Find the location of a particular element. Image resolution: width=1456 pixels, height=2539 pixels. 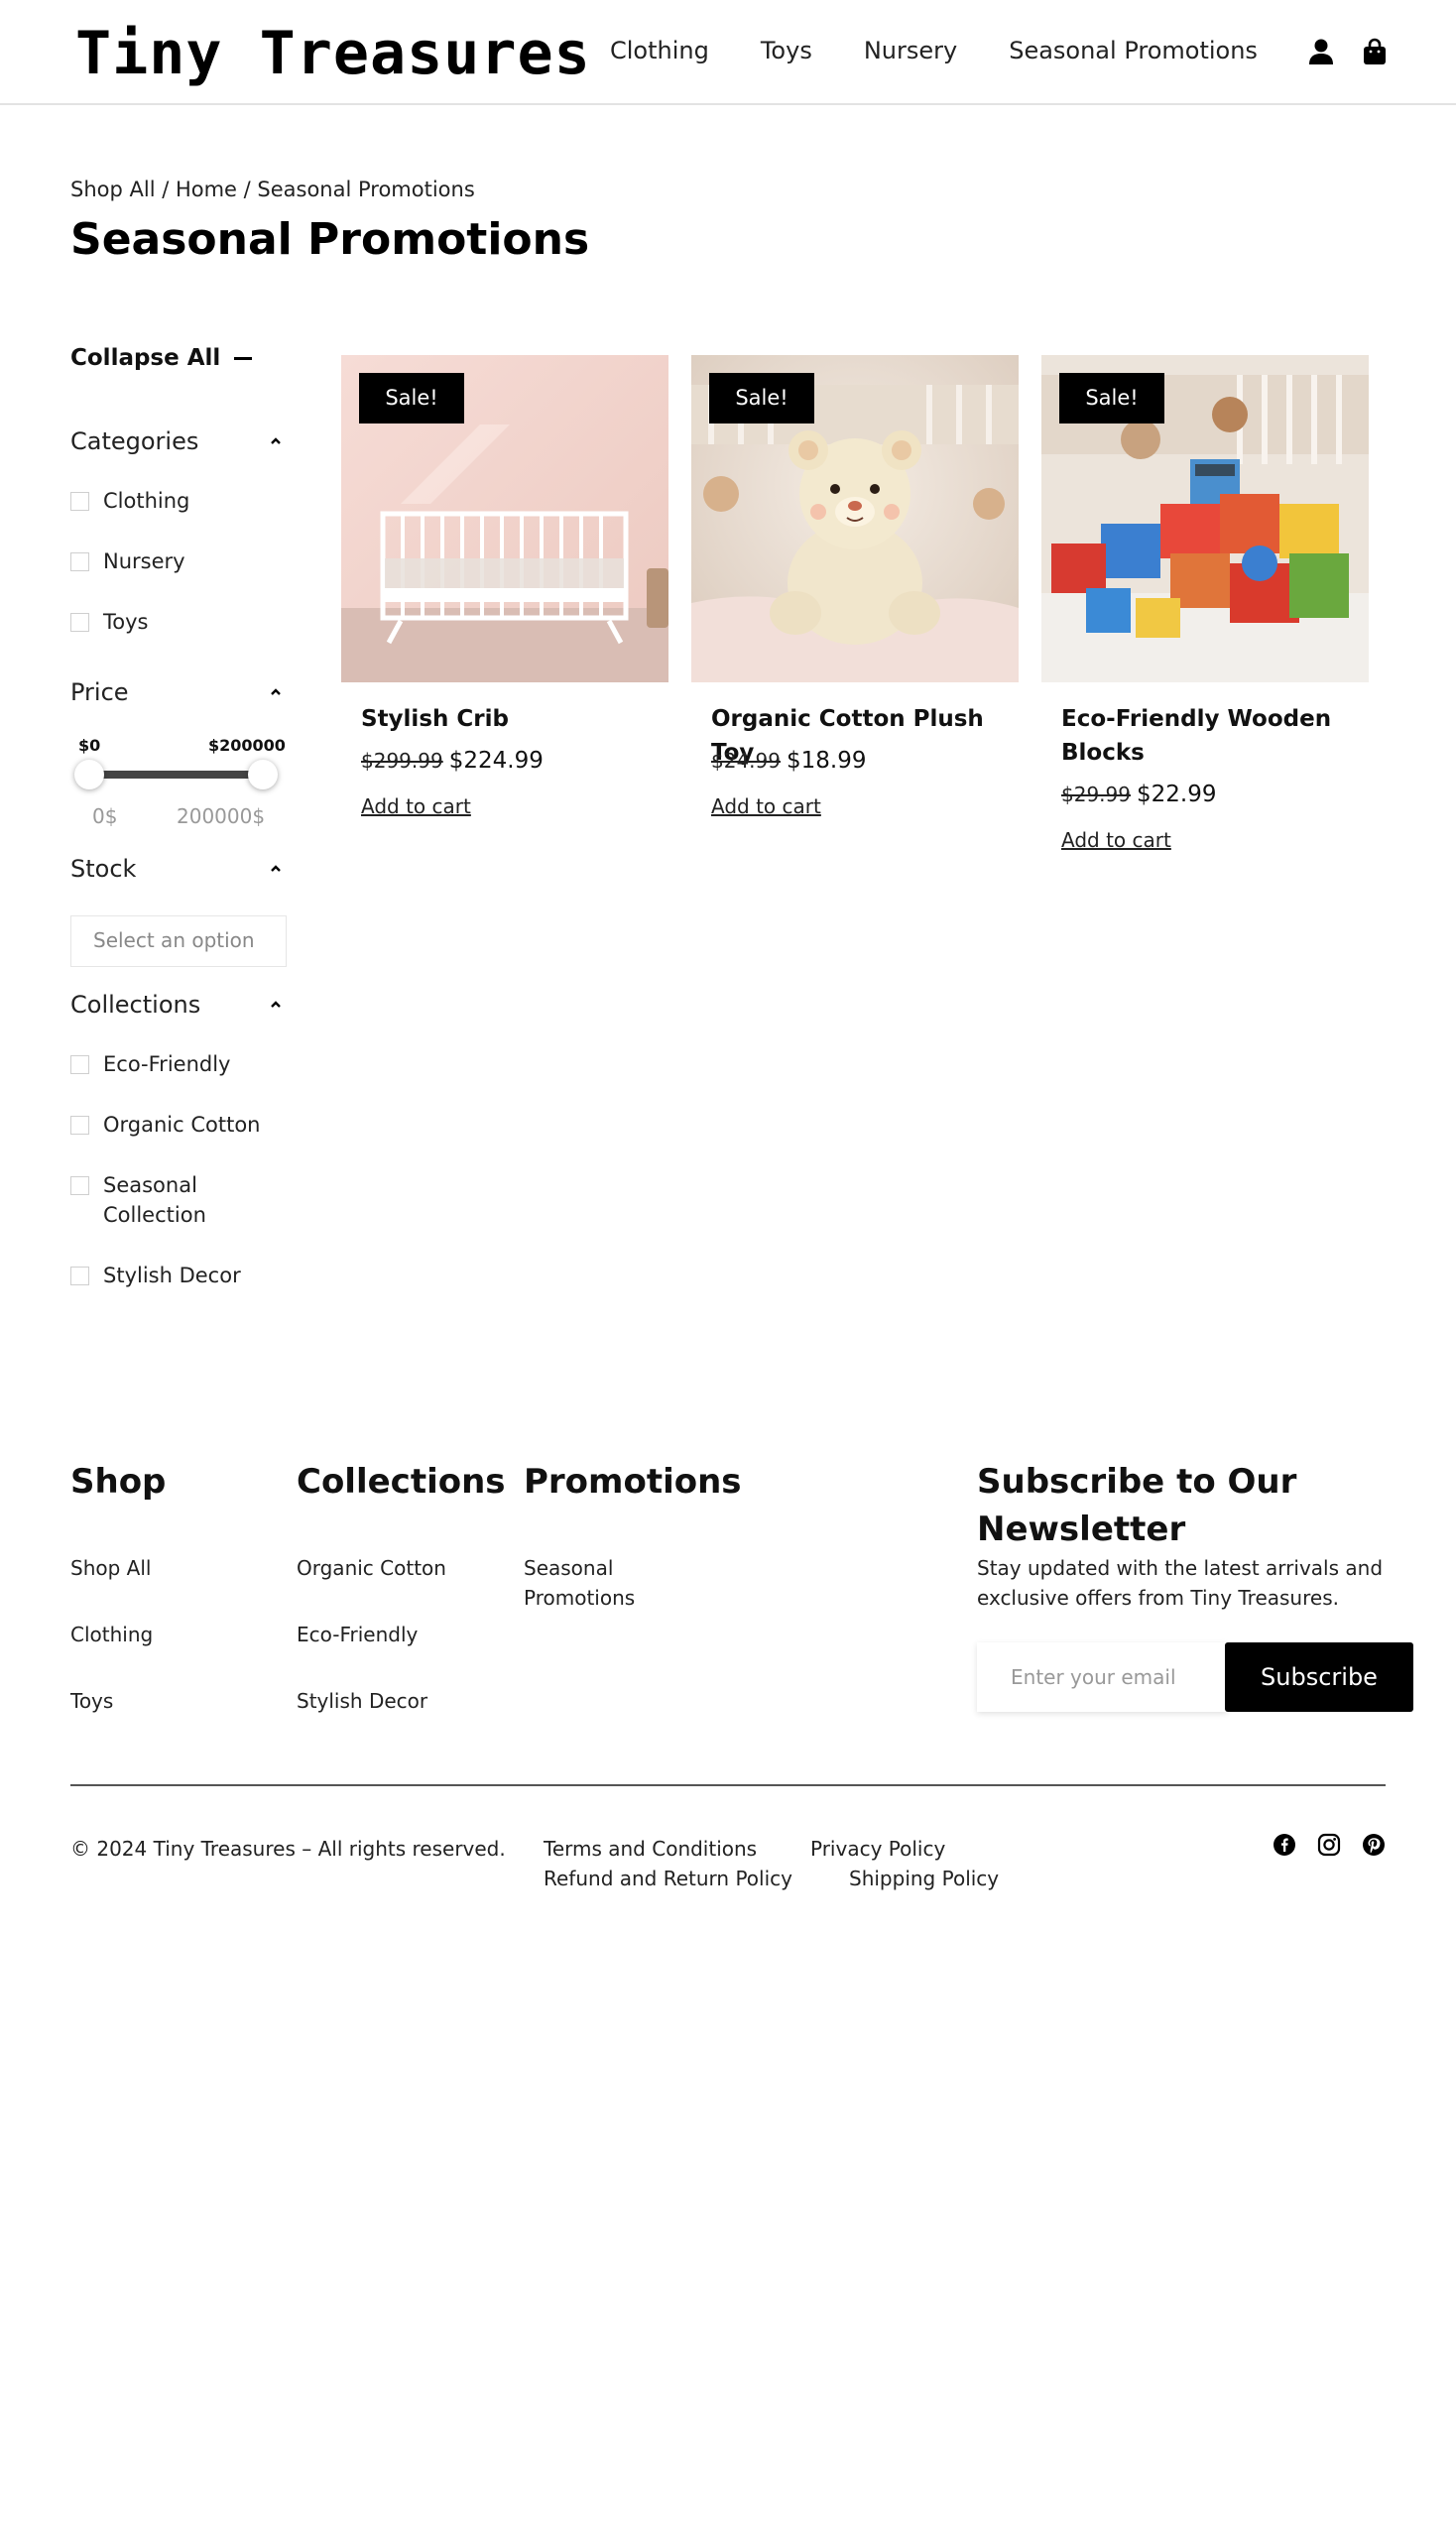

filter-option-label: Organic Cotton is located at coordinates (182, 1125).